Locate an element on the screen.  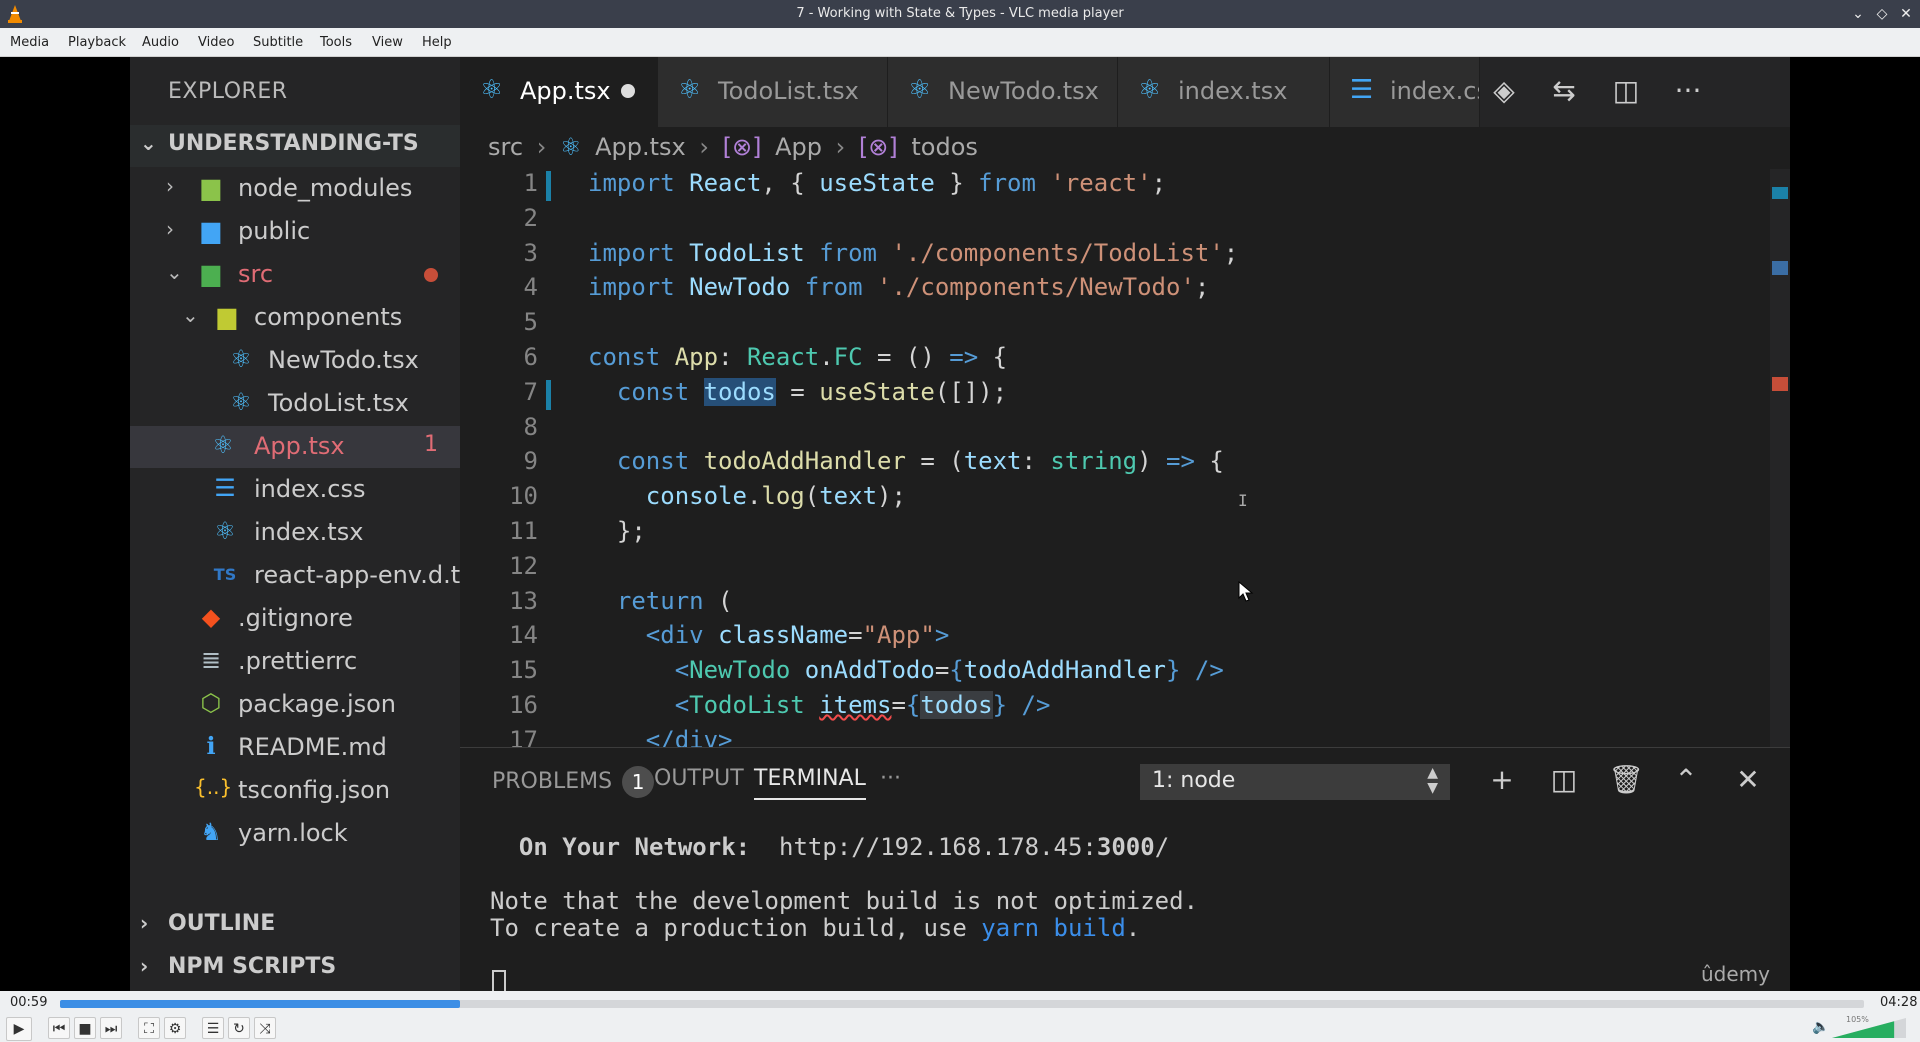
minimize-icon: ⌄ is located at coordinates (1858, 14).